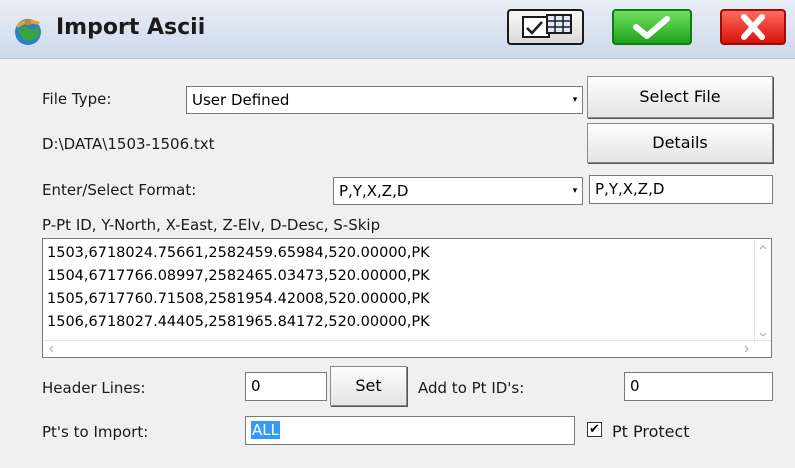 This screenshot has height=468, width=795. I want to click on set-button: Set, so click(368, 386).